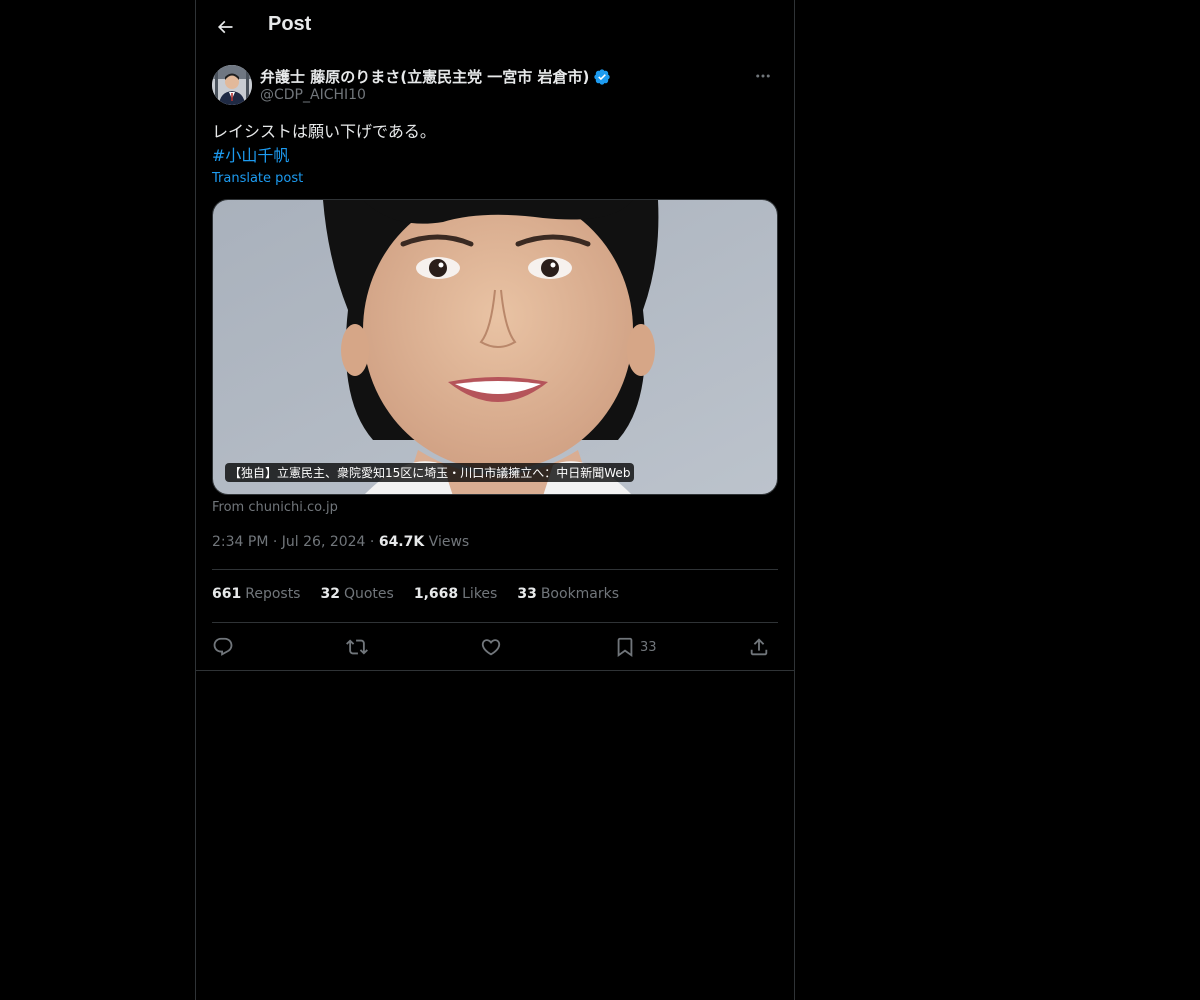 Image resolution: width=1200 pixels, height=1000 pixels. What do you see at coordinates (424, 76) in the screenshot?
I see `author-display-name: 弁護士 藤原のりまさ(立憲民主党 一宮市 岩倉市)` at bounding box center [424, 76].